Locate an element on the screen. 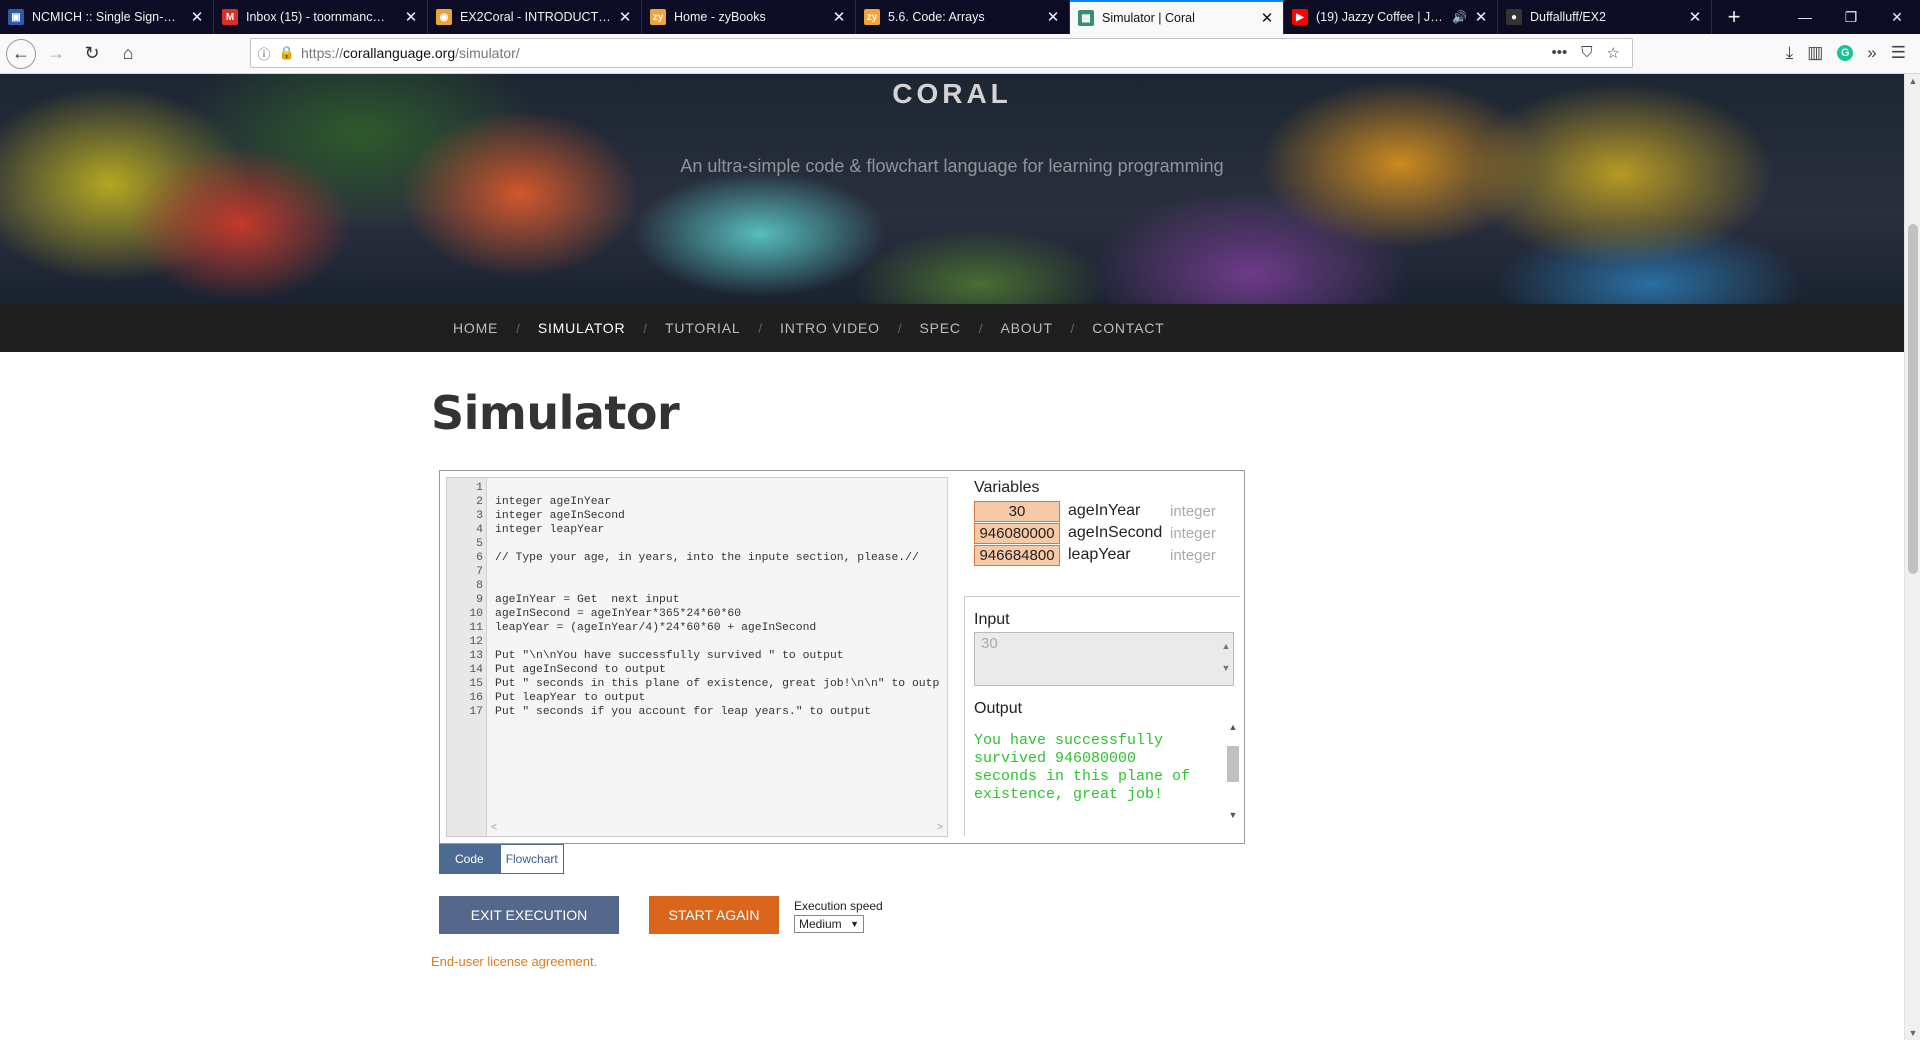 The width and height of the screenshot is (1920, 1040). line-number: 10 is located at coordinates (476, 614).